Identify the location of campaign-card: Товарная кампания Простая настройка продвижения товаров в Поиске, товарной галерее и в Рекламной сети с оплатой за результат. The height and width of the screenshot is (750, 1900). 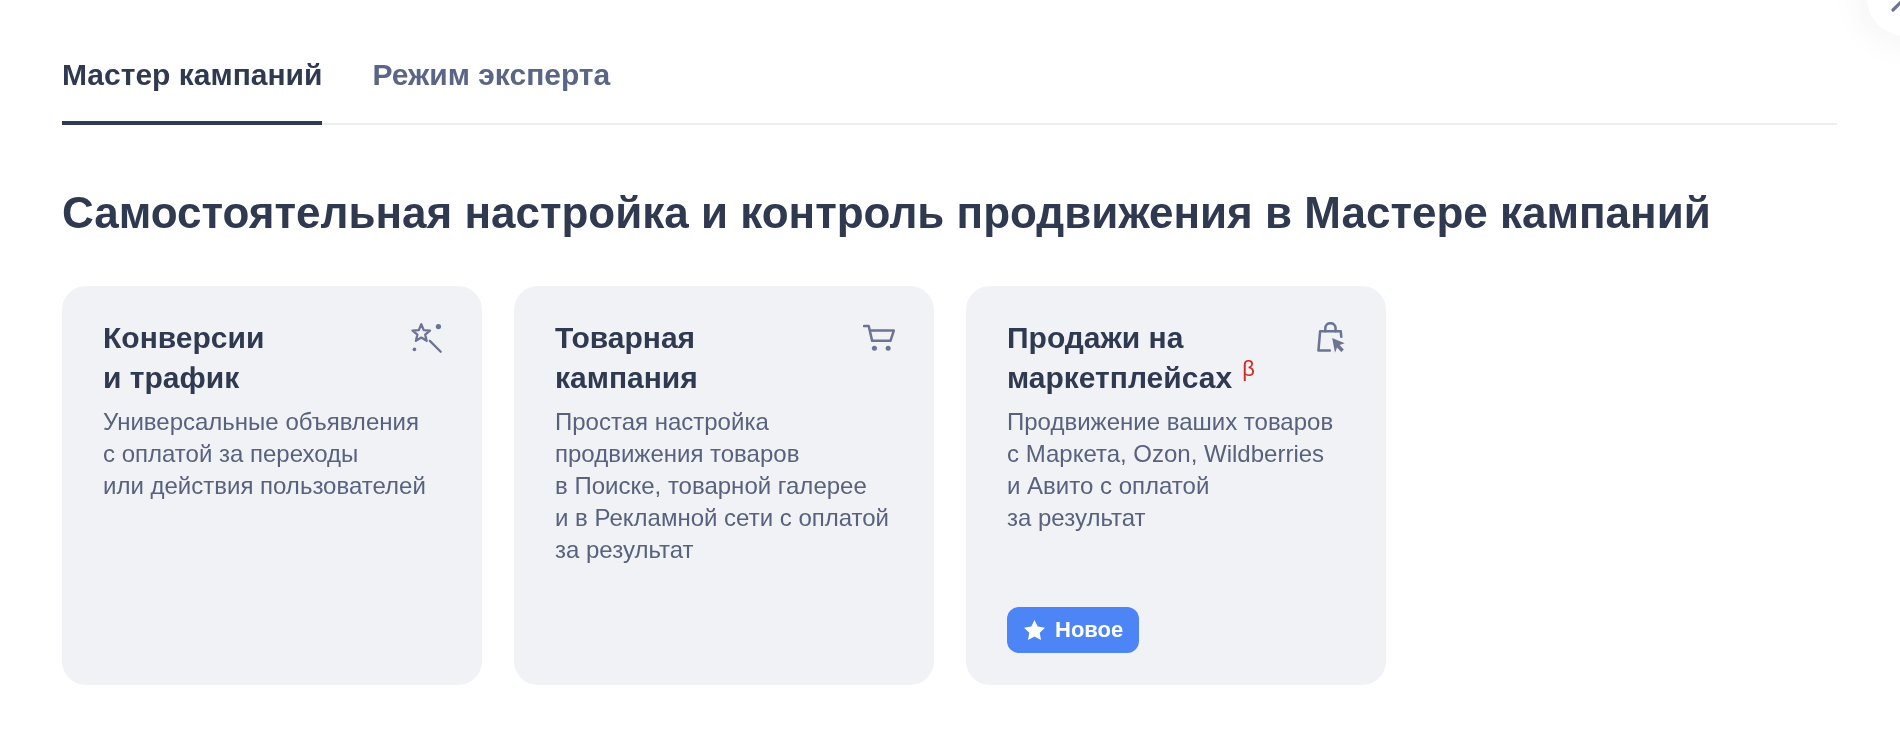
(724, 485).